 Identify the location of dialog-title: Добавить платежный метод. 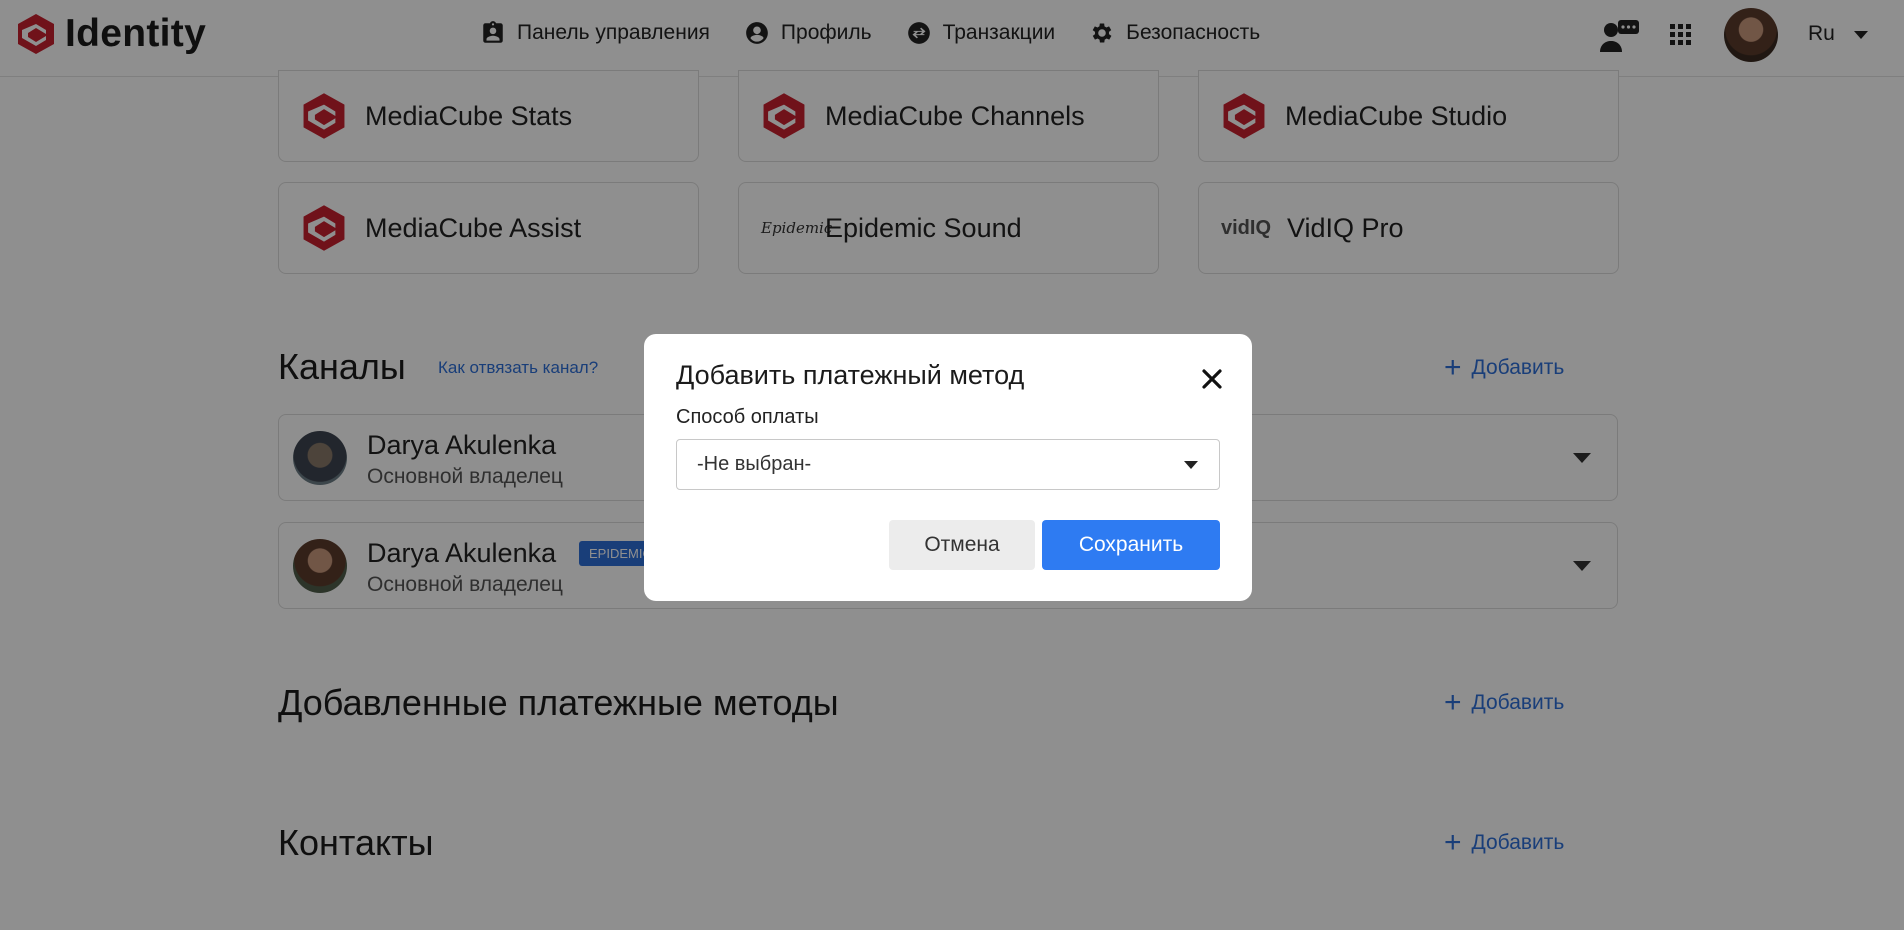
(850, 375).